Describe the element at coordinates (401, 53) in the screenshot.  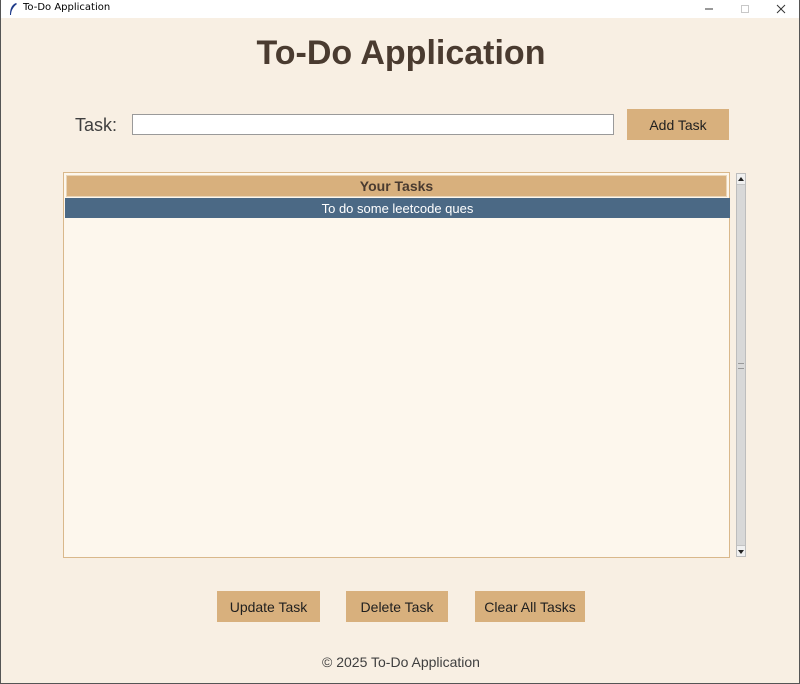
I see `page-title: To-Do Application` at that location.